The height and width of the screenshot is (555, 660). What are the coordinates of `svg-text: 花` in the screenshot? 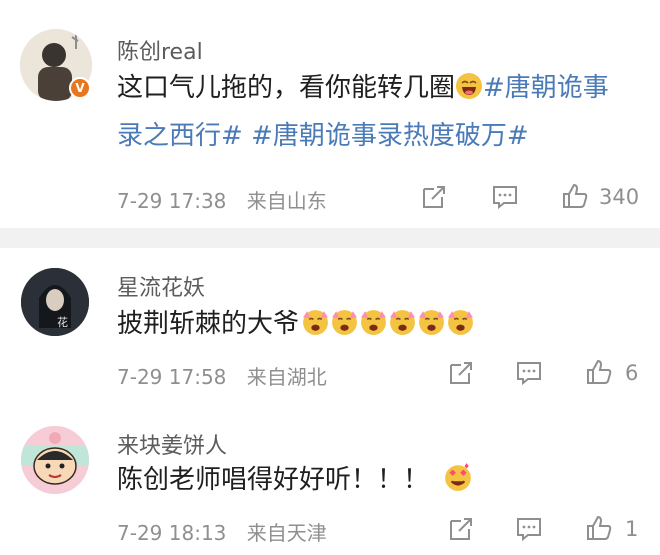 It's located at (62, 322).